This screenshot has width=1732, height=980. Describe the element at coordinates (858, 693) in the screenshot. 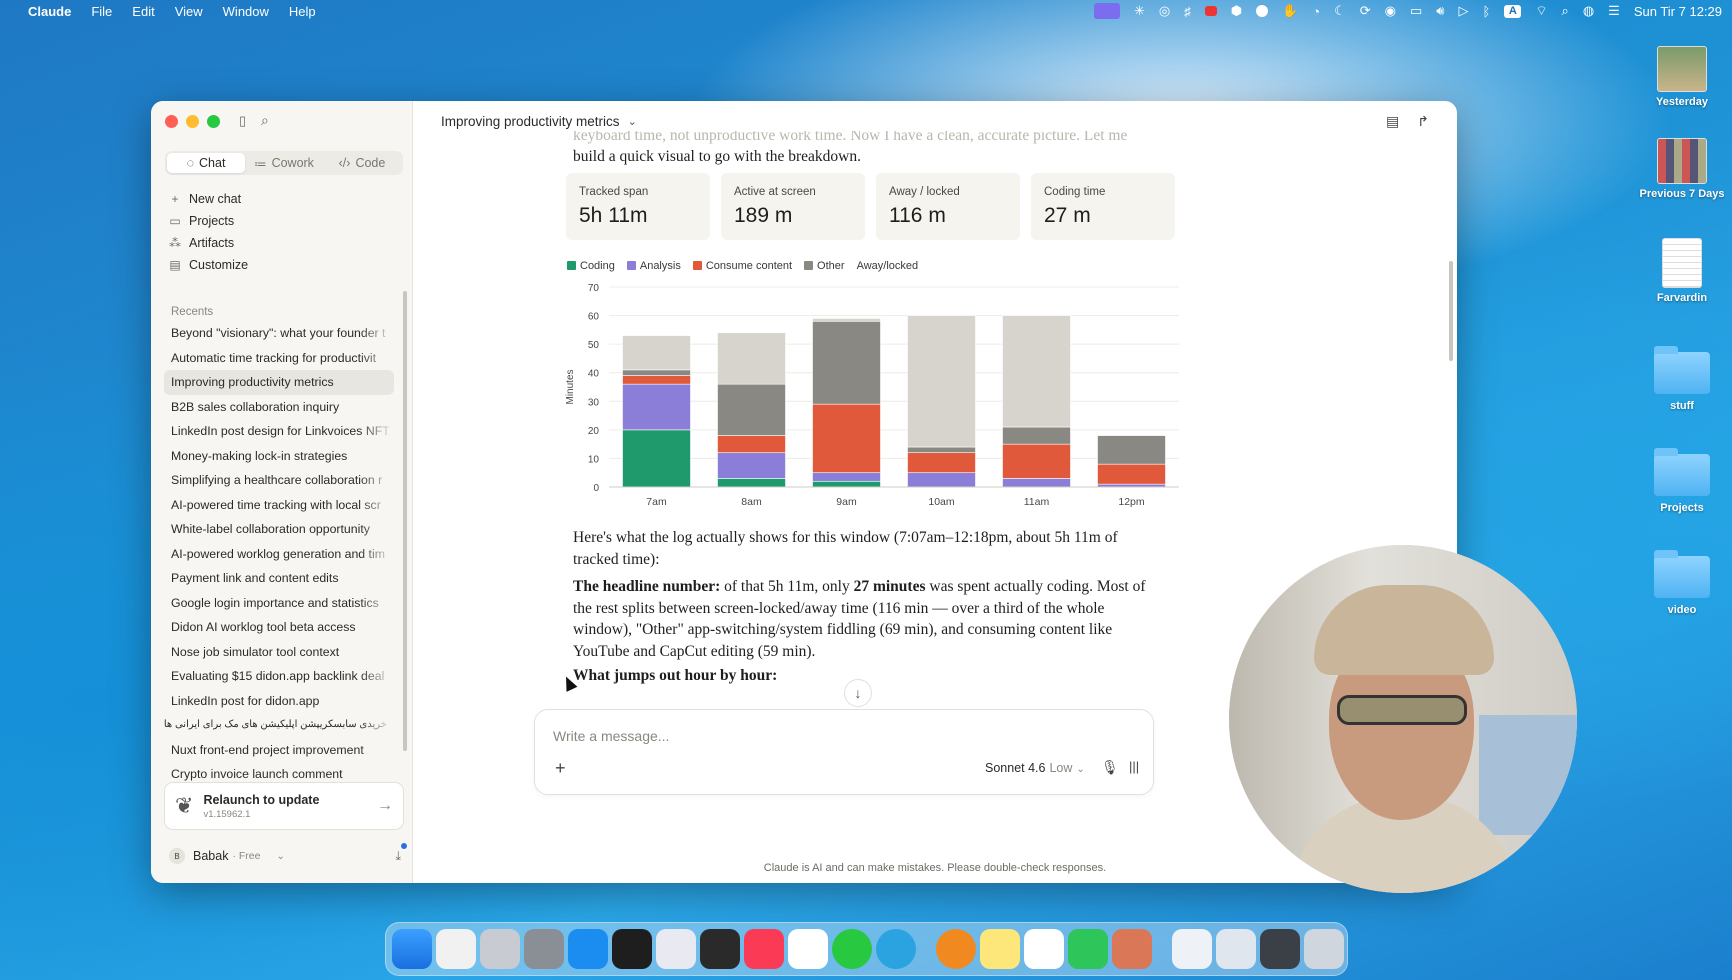

I see `scroll-to-bottom-button: ↓` at that location.